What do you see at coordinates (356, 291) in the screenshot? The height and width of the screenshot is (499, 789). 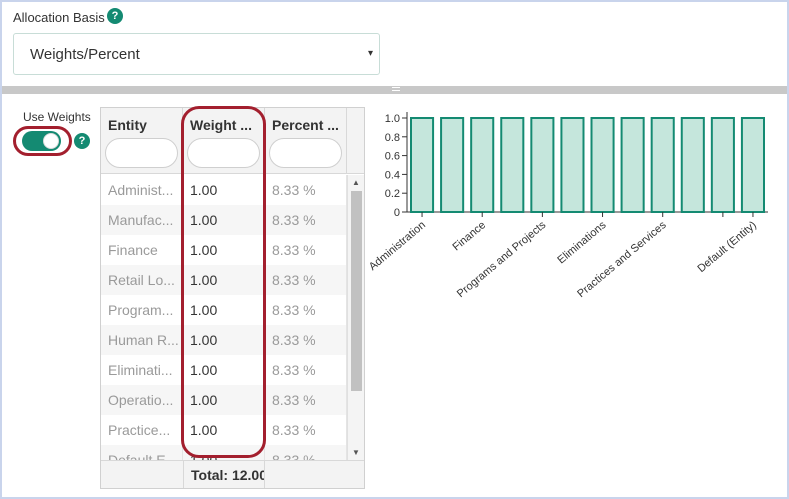 I see `scrollbar-thumb` at bounding box center [356, 291].